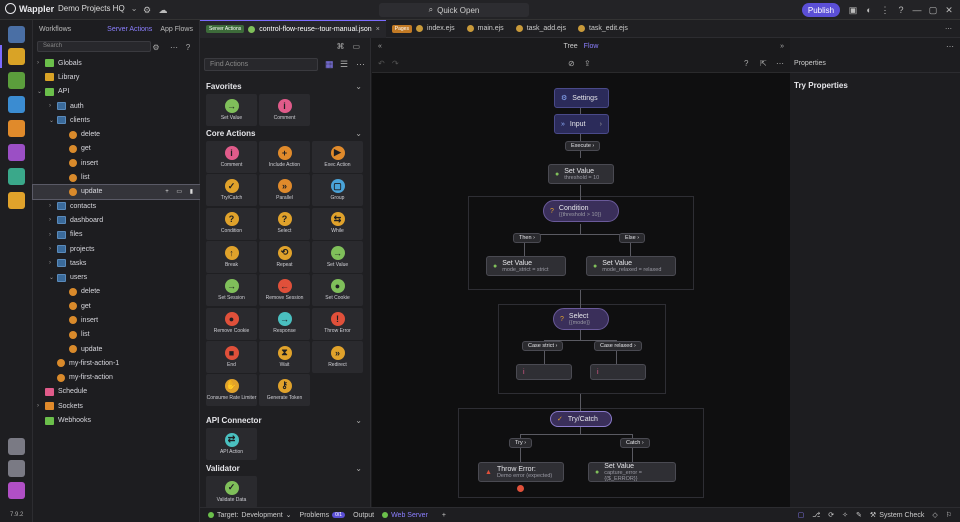 The height and width of the screenshot is (522, 960). I want to click on trycatch-node: ✓ Try/Catch, so click(581, 419).